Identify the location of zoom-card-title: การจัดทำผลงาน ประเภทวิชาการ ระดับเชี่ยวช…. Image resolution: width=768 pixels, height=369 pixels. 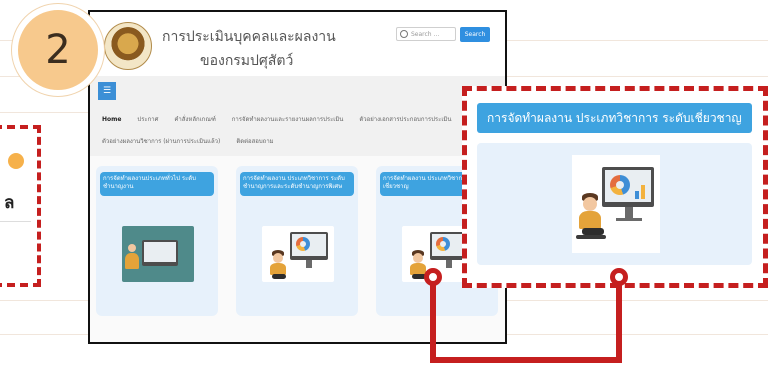
(614, 118).